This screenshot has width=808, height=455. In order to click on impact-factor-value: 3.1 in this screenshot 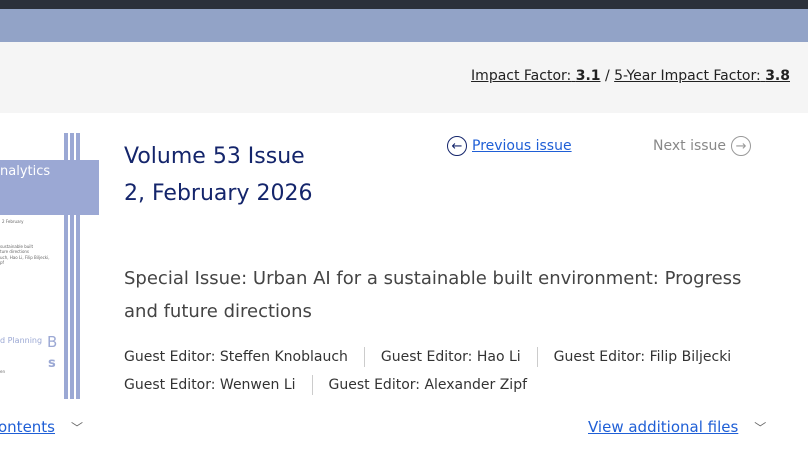, I will do `click(588, 76)`.